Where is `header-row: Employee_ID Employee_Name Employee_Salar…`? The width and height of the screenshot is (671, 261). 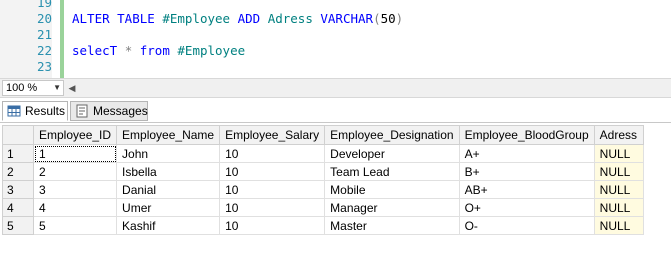 header-row: Employee_ID Employee_Name Employee_Salar… is located at coordinates (323, 135).